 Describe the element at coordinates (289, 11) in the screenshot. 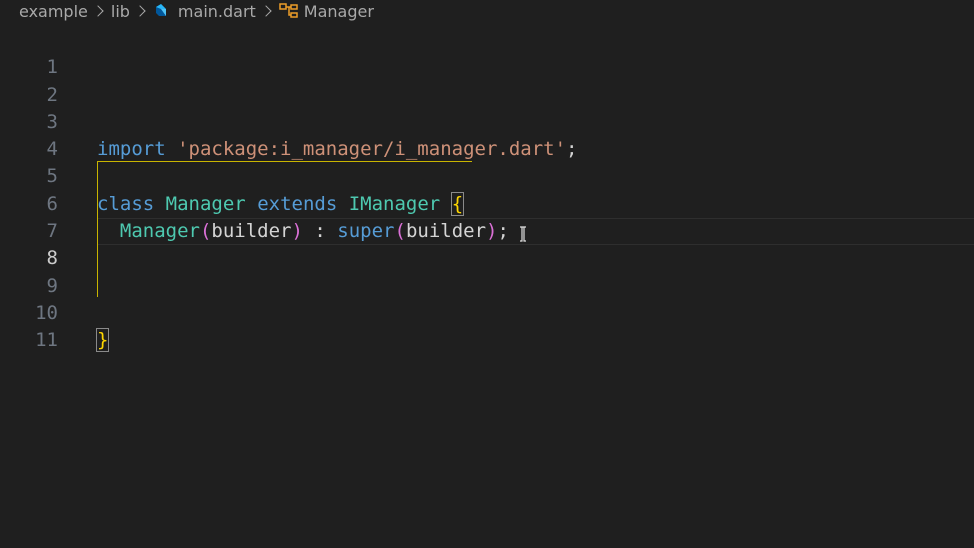

I see `symbol-class-icon` at that location.